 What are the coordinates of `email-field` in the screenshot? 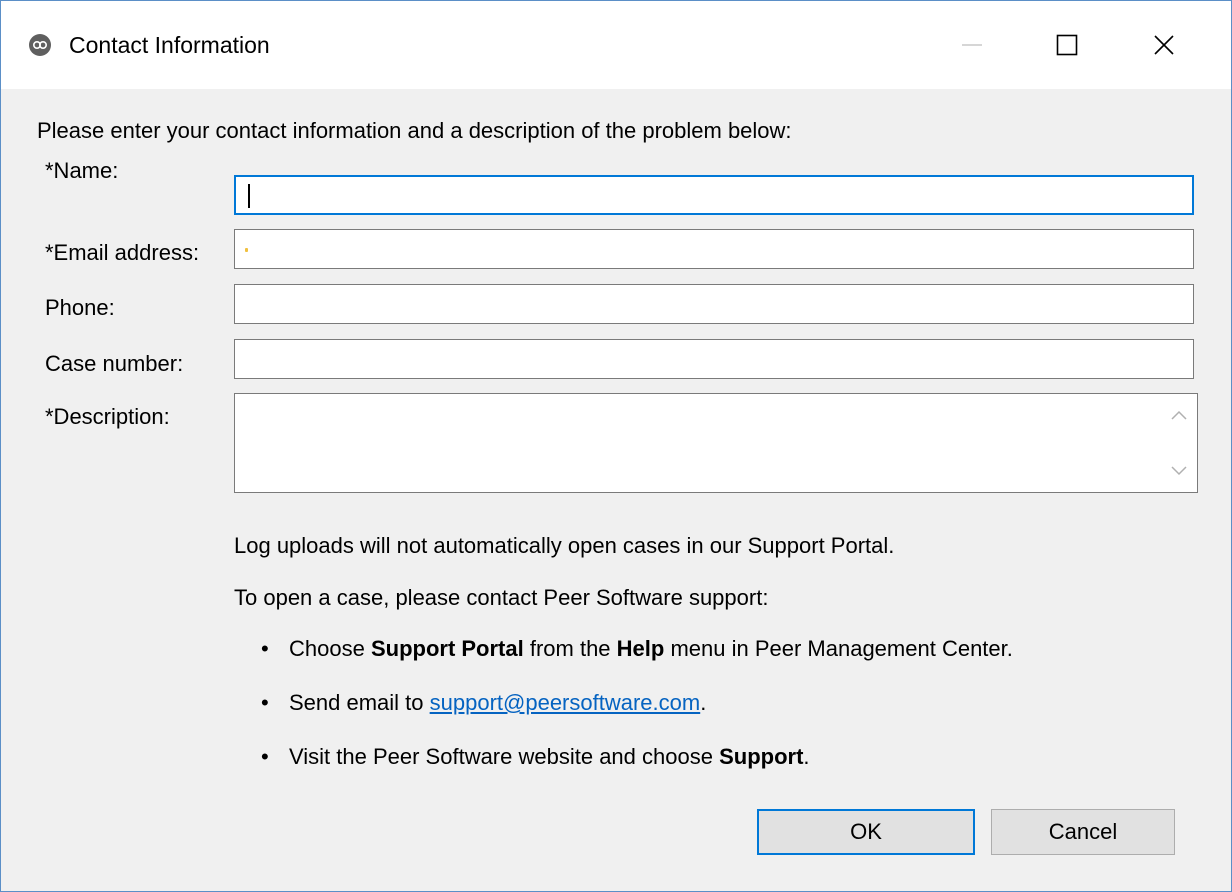 It's located at (714, 249).